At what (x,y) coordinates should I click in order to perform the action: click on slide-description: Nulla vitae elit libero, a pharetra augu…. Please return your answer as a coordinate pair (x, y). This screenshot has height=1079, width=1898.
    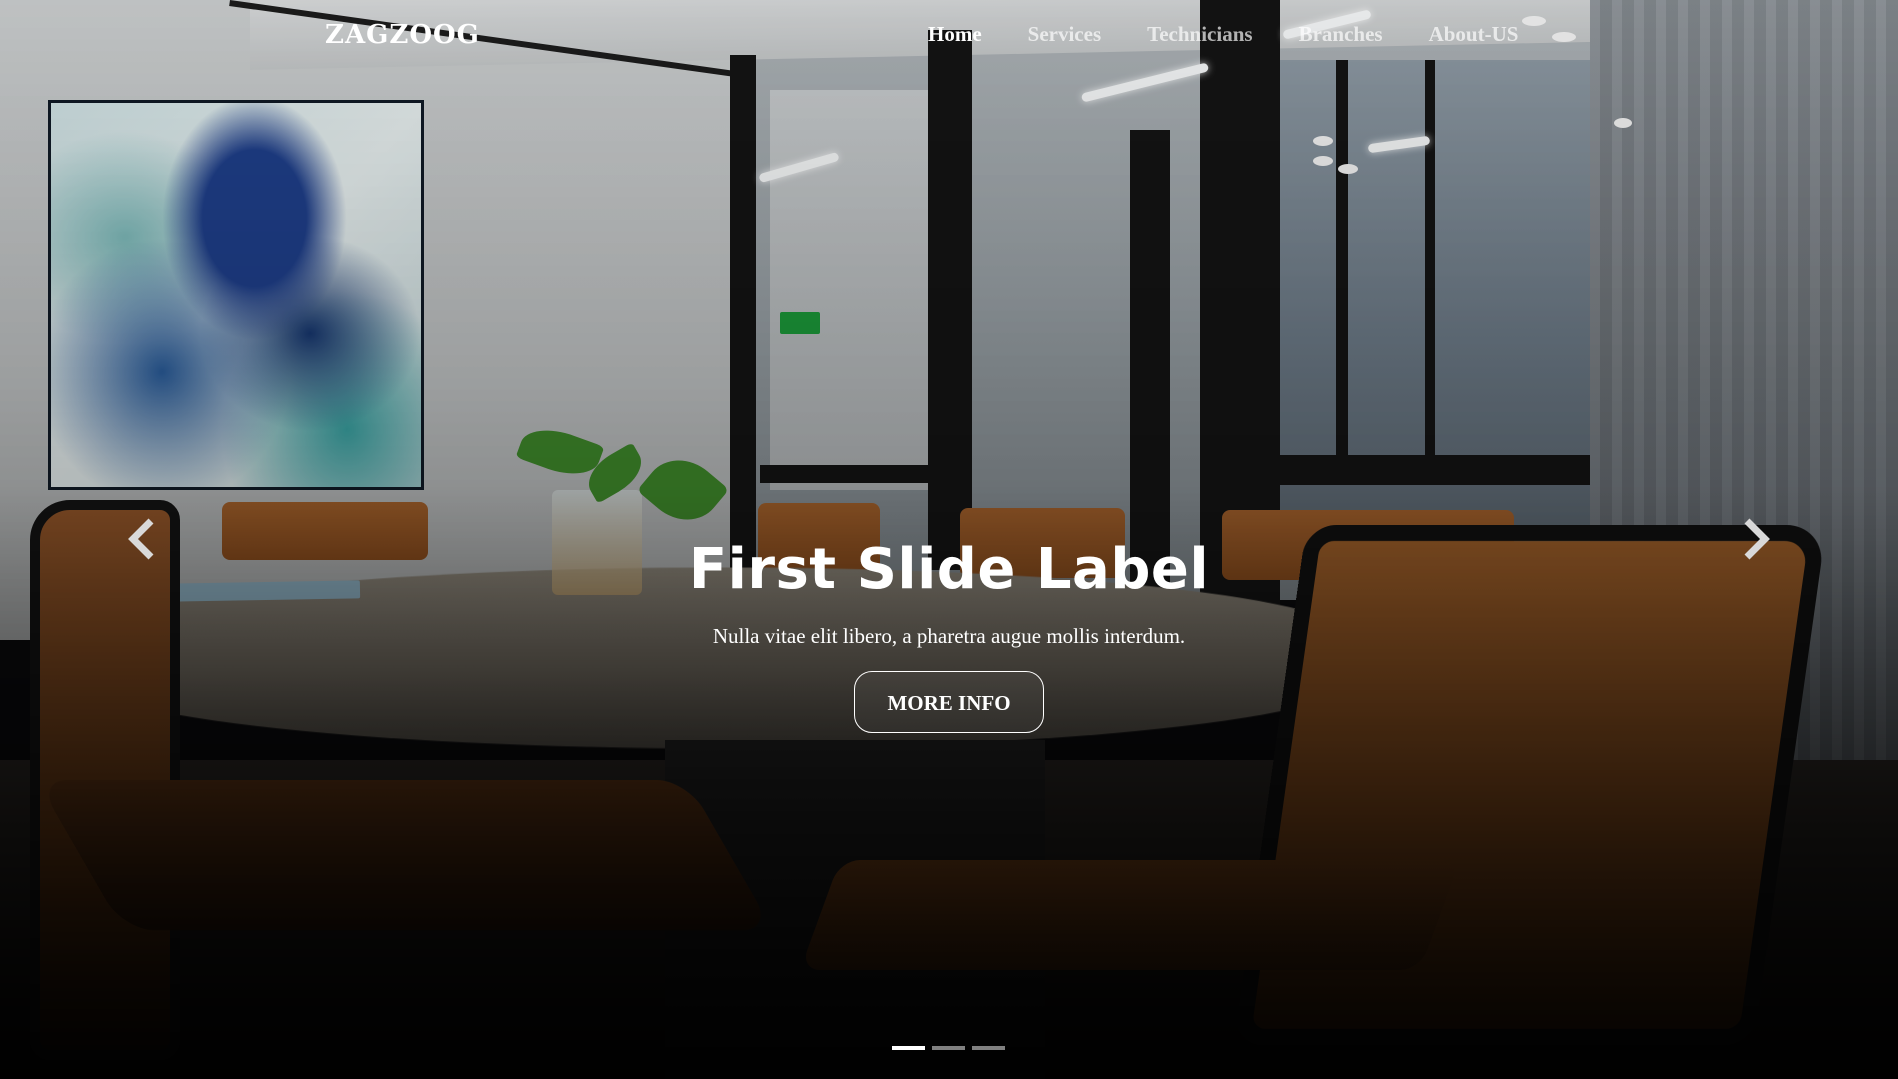
    Looking at the image, I should click on (949, 636).